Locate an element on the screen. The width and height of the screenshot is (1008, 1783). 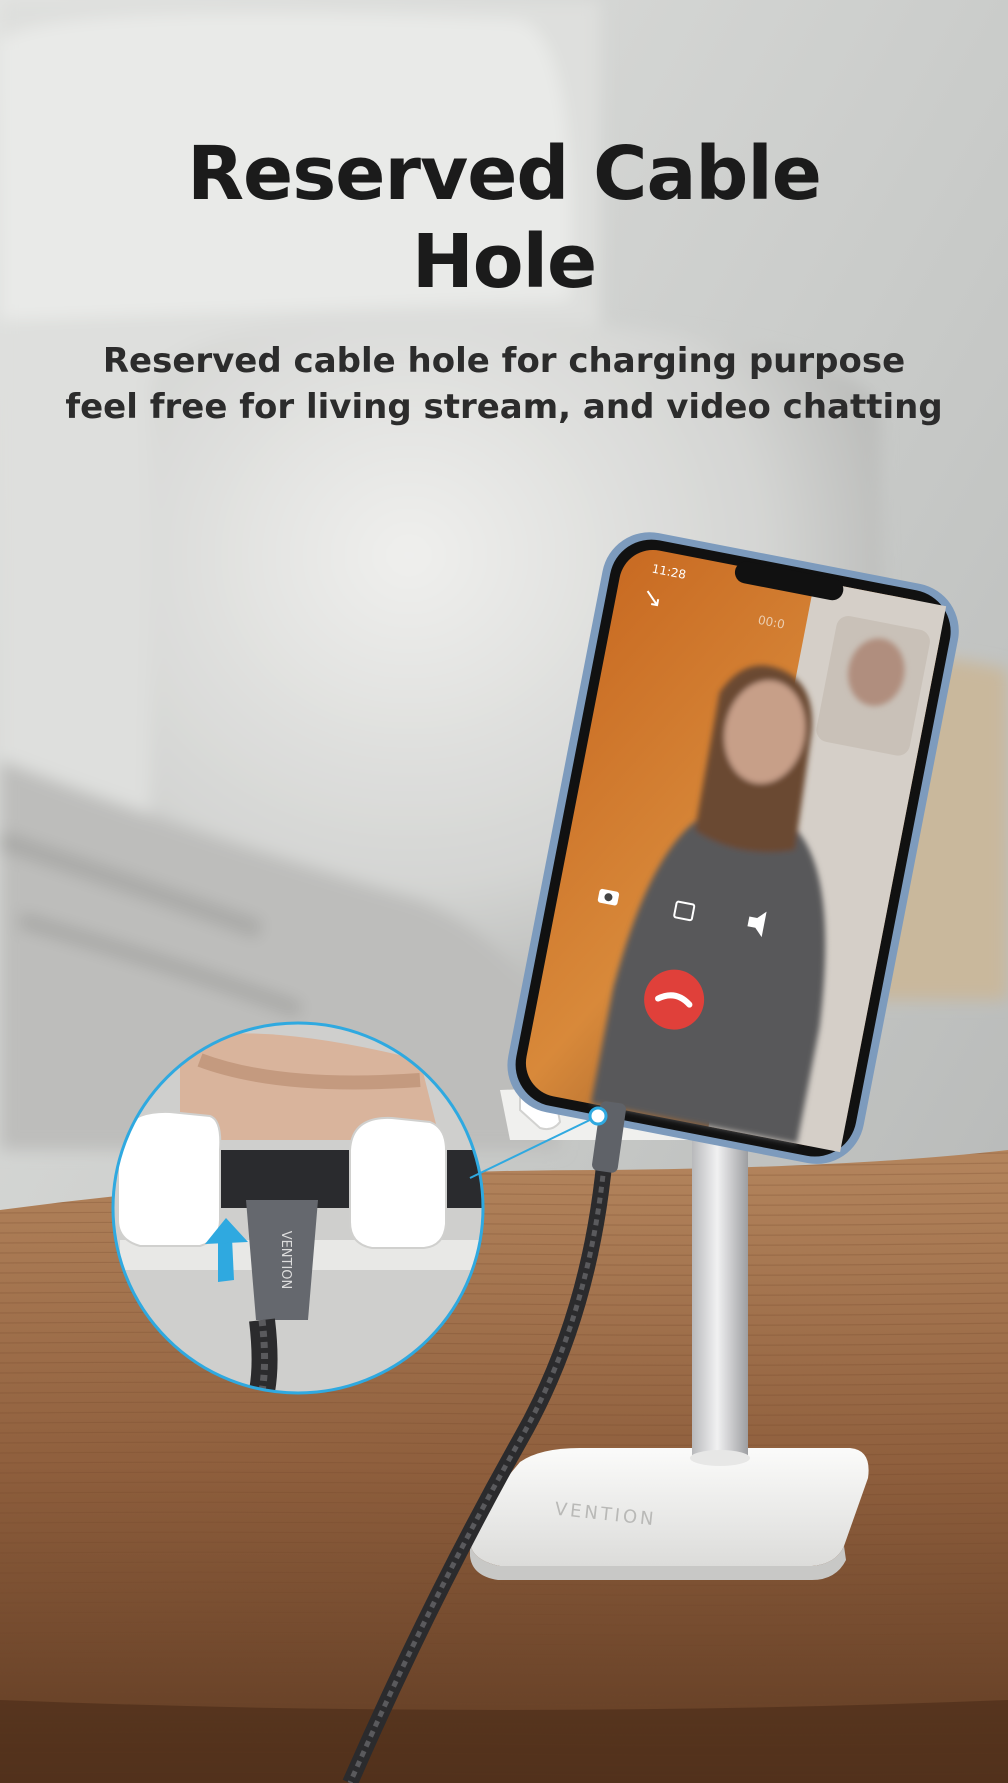
cable-logo: VENTION is located at coordinates (285, 1260).